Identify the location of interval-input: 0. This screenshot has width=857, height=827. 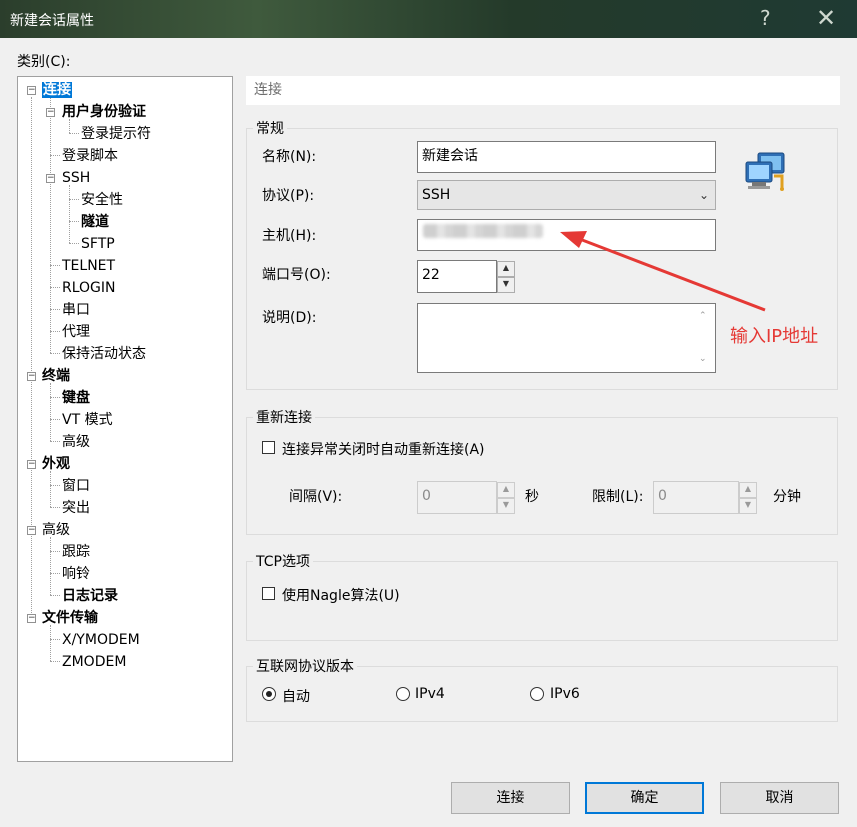
(457, 497).